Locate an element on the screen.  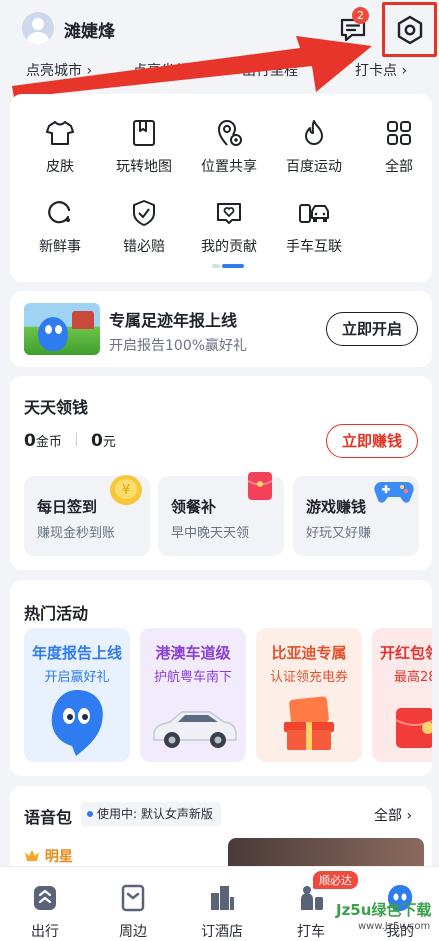
annual-report-thumbnail is located at coordinates (62, 329).